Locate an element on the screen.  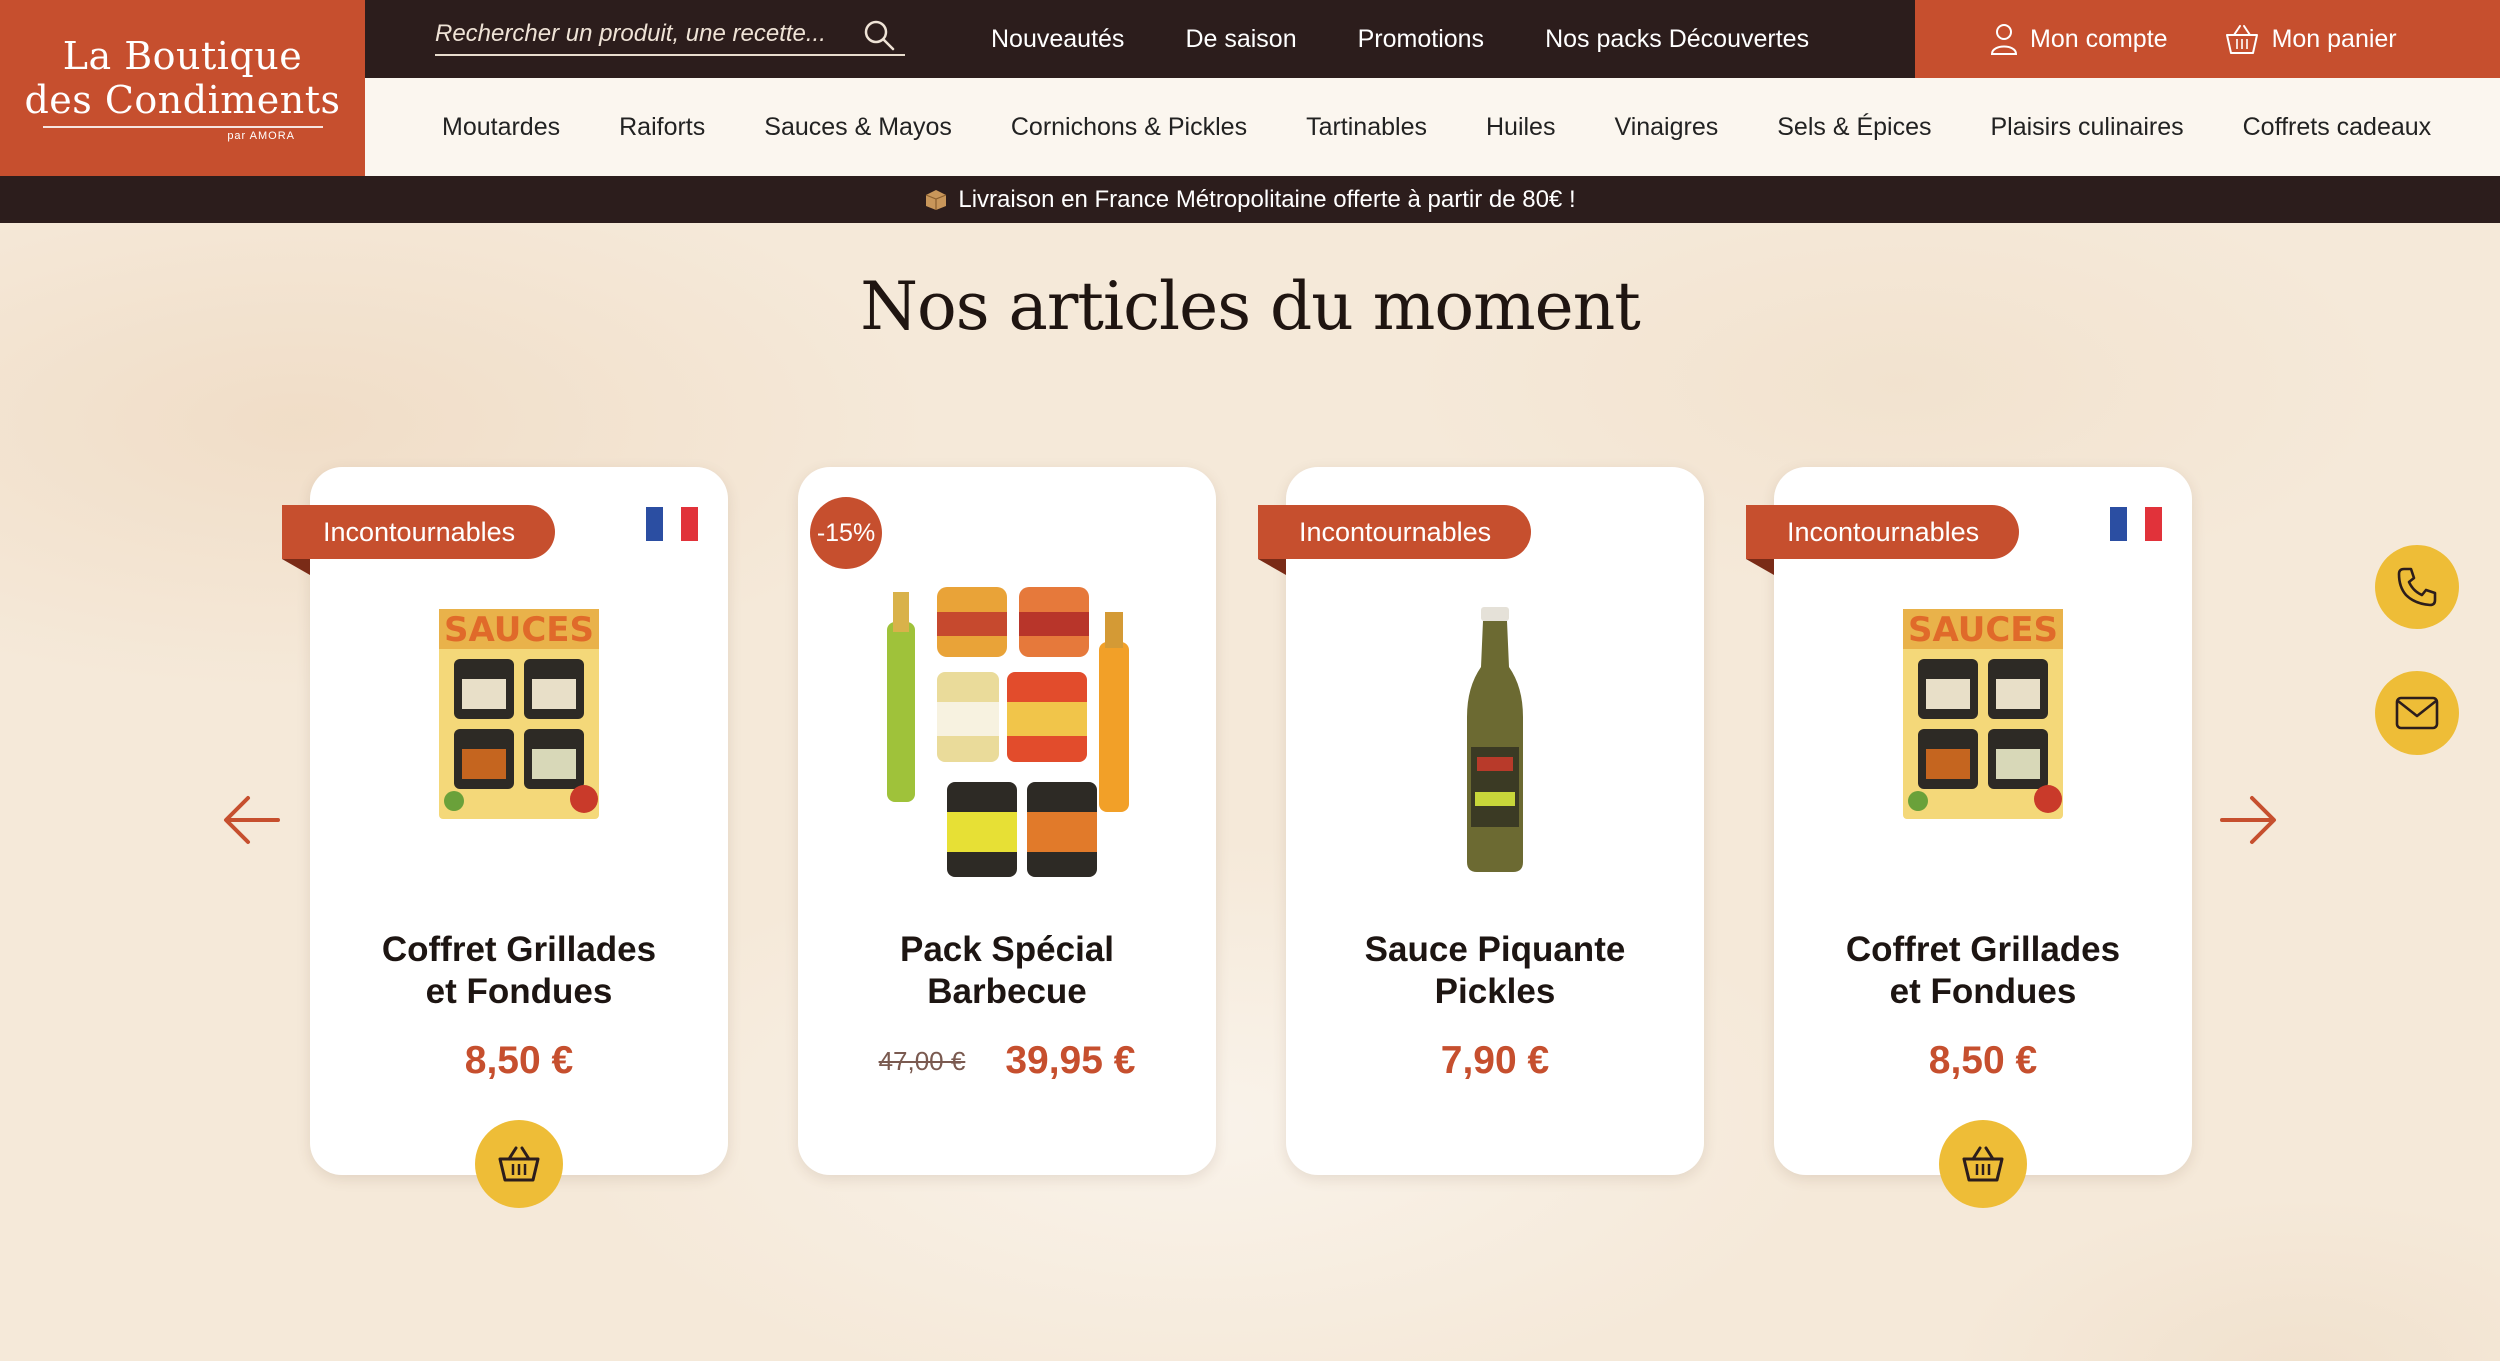
category-vinaigres: Vinaigres is located at coordinates (1666, 127).